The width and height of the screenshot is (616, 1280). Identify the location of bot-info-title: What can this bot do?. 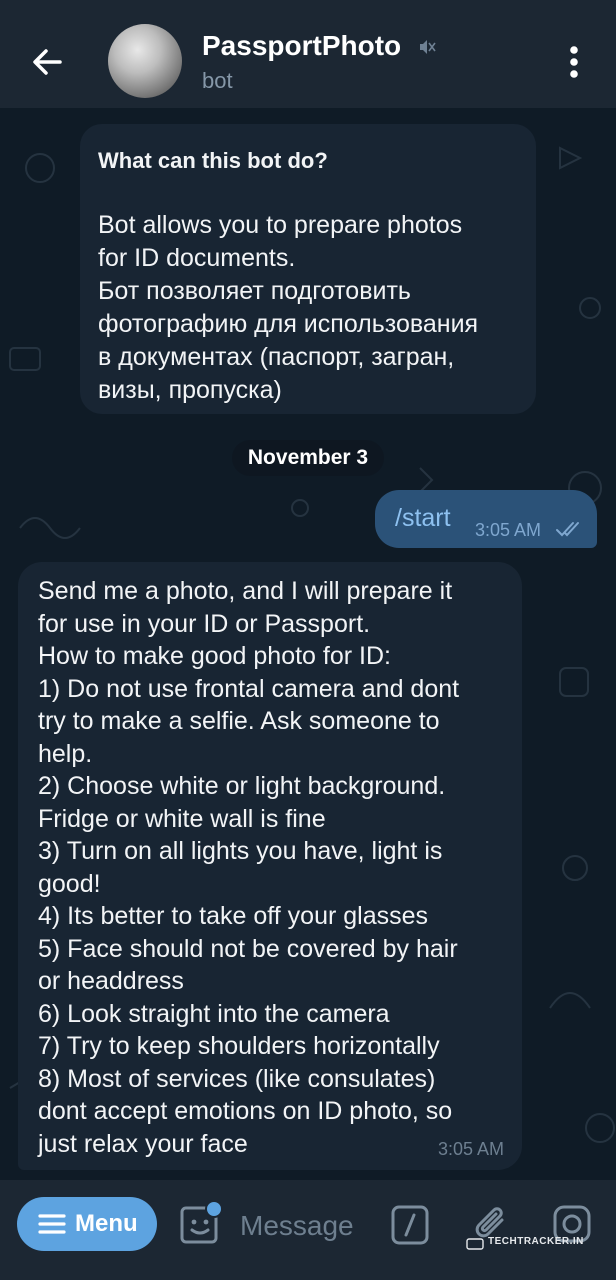
(213, 160).